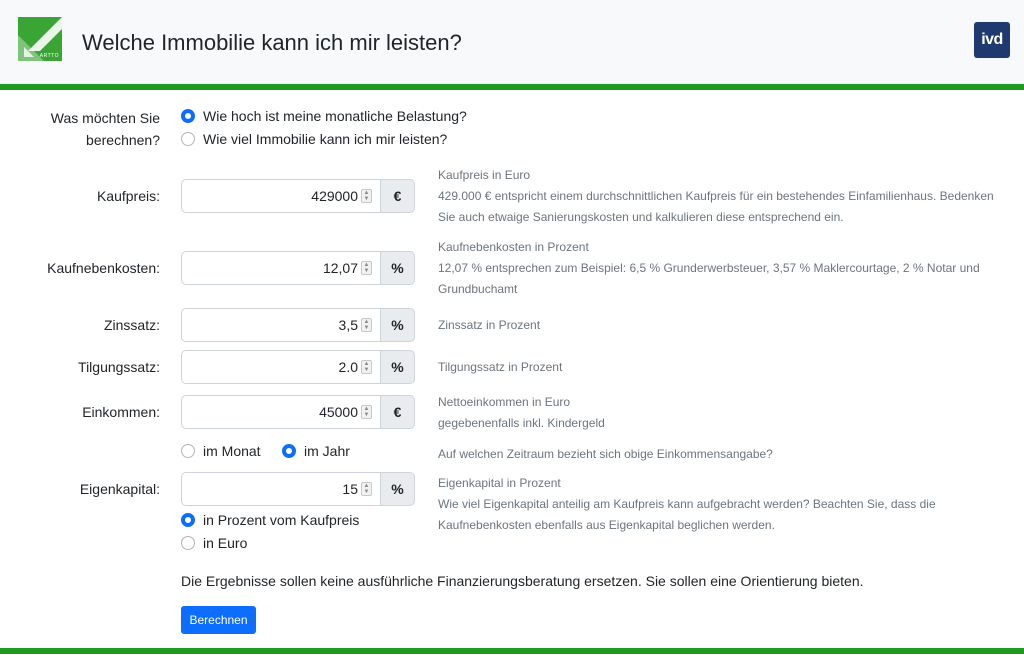 Image resolution: width=1024 pixels, height=660 pixels. I want to click on mode-option-label: Wie hoch ist meine monatliche Belastung?, so click(335, 116).